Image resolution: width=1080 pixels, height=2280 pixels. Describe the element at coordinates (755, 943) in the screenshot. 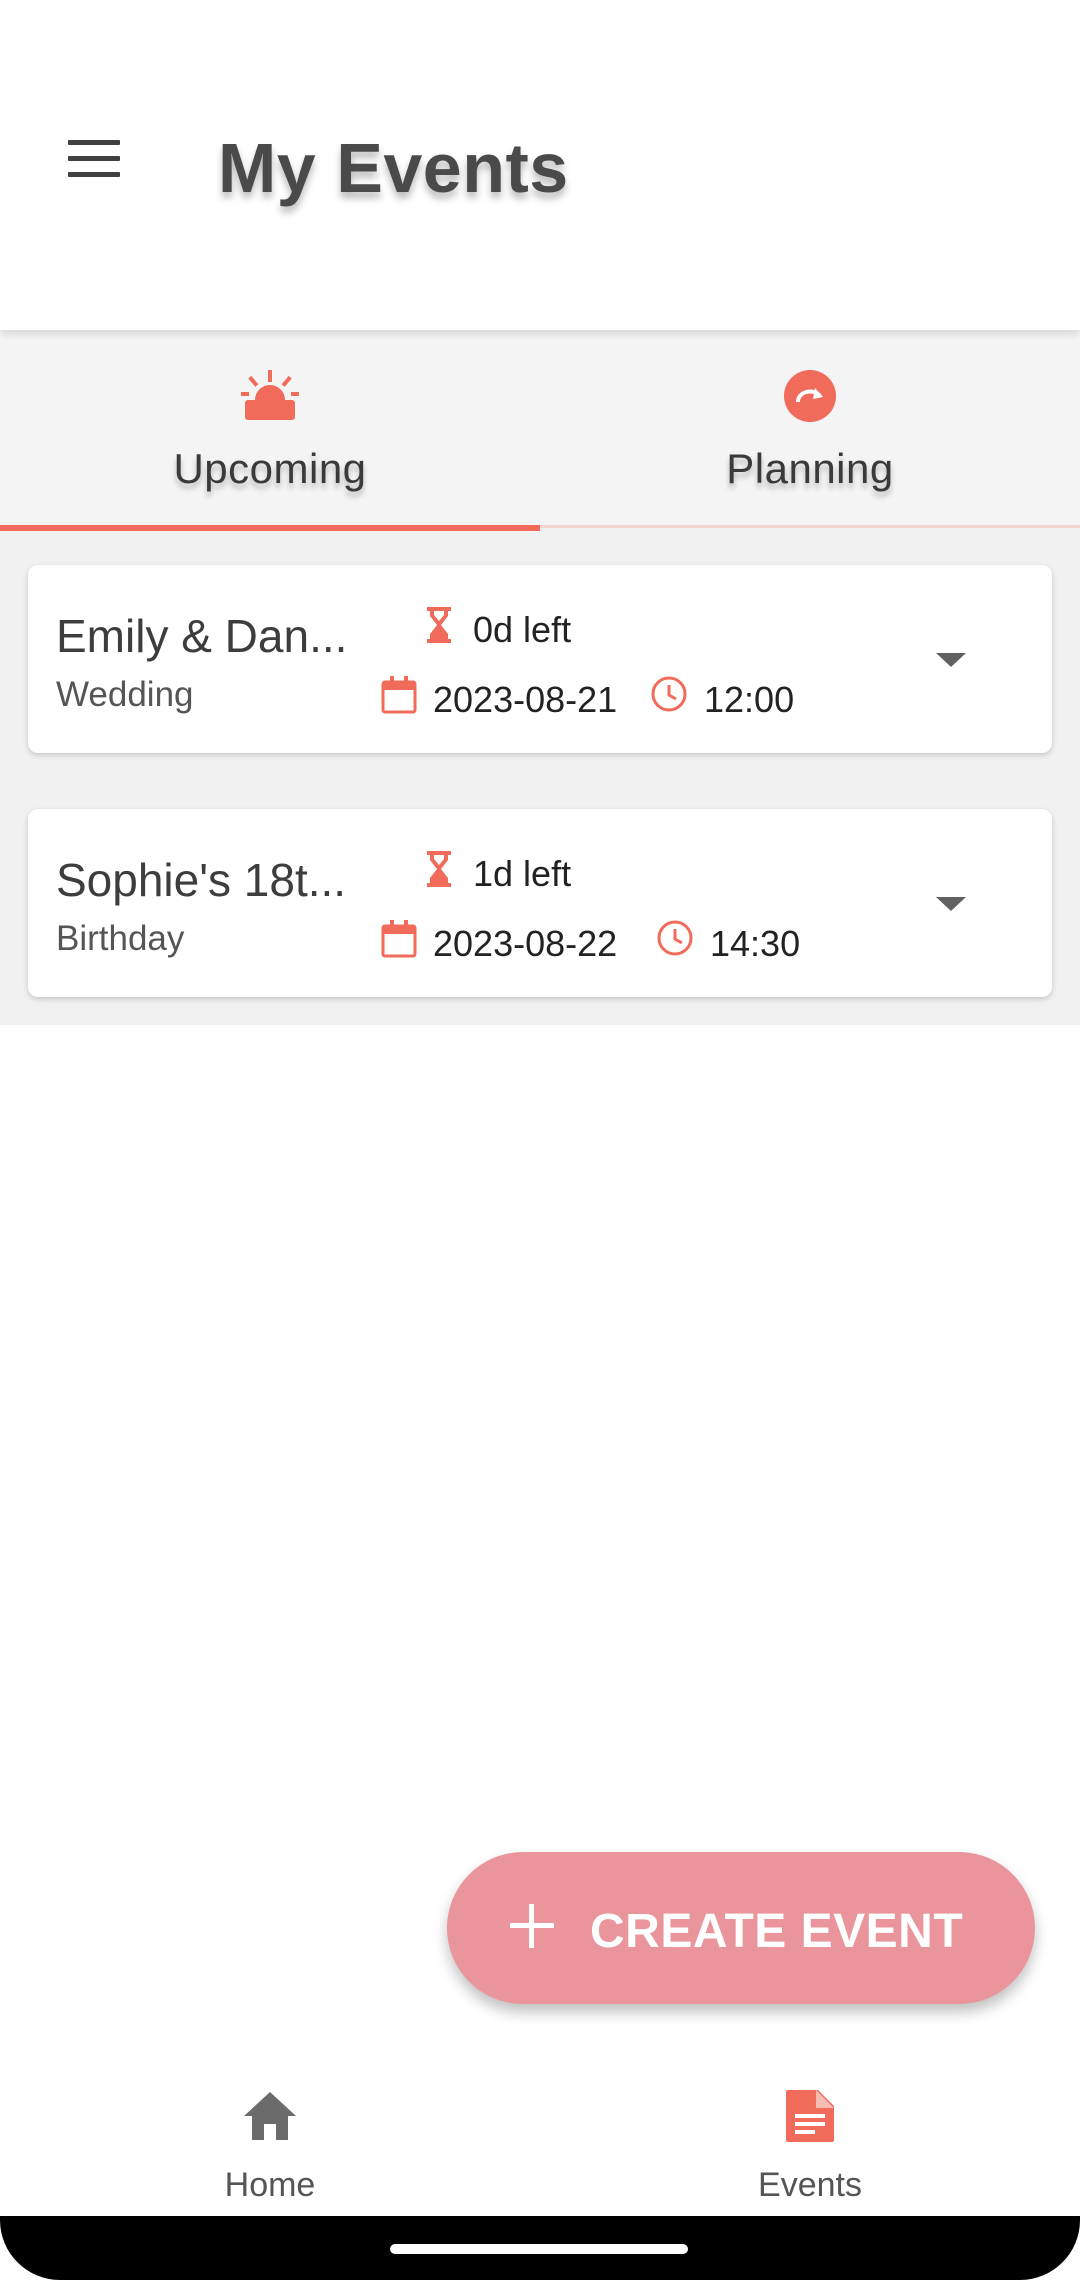

I see `event-time: 14:30` at that location.